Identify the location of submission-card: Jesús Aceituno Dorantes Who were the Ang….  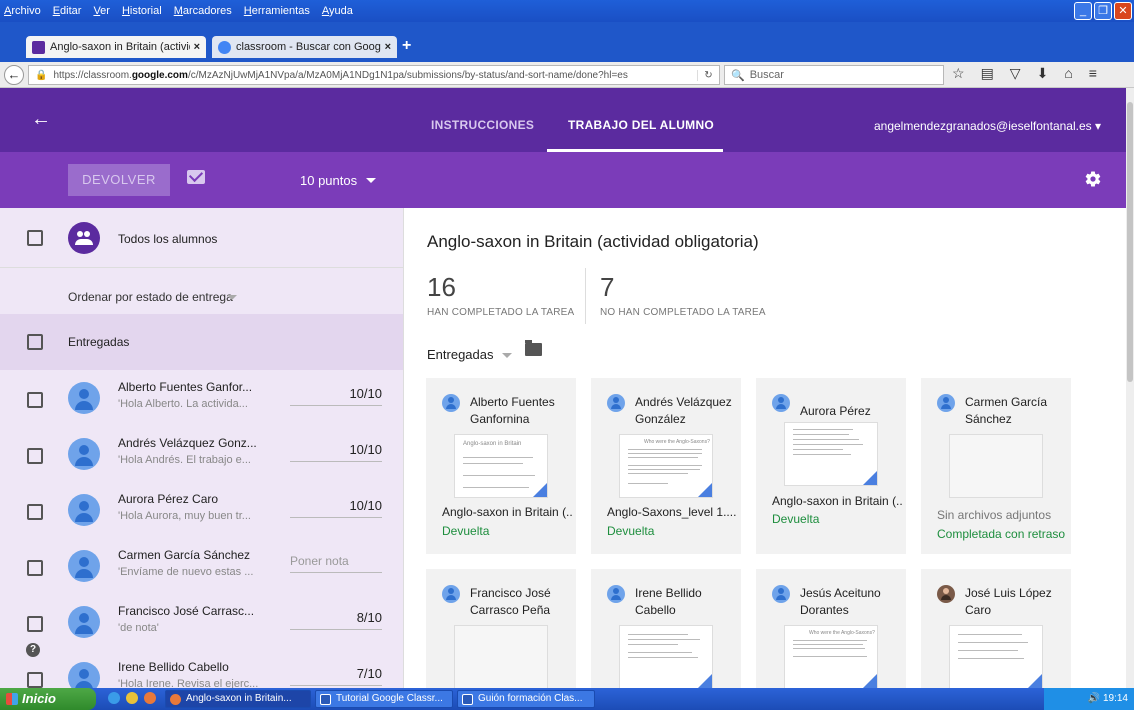
(831, 628).